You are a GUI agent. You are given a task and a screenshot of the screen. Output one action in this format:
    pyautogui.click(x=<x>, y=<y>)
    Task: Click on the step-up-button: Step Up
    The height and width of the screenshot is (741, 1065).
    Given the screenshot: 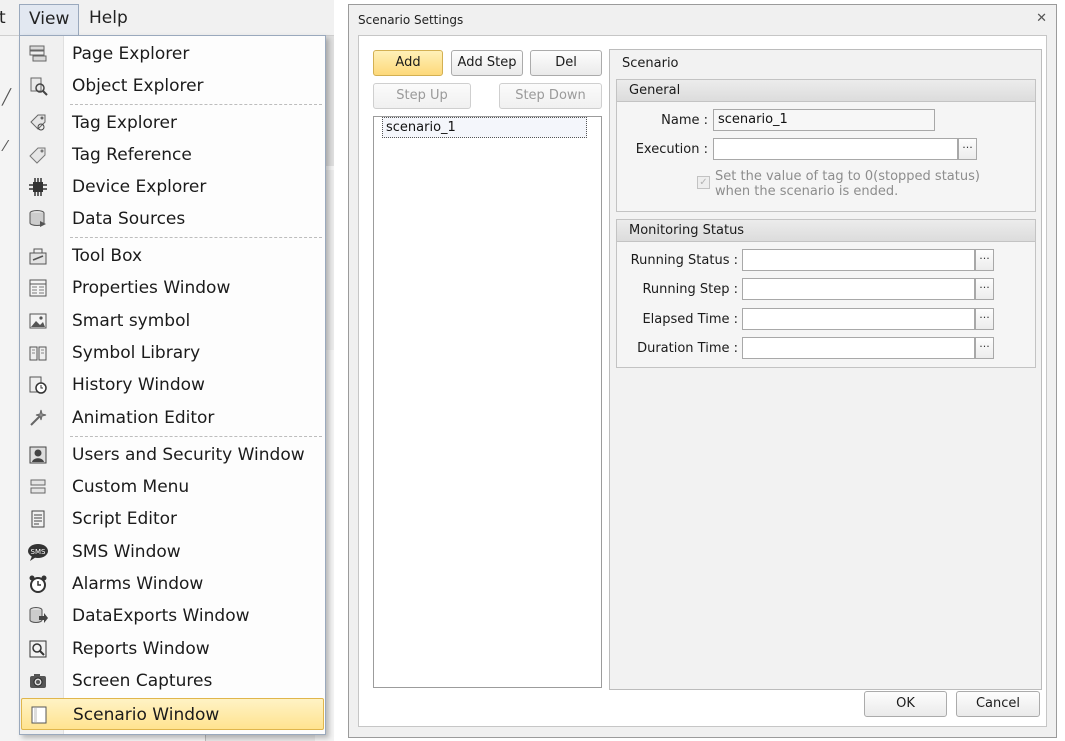 What is the action you would take?
    pyautogui.click(x=422, y=96)
    